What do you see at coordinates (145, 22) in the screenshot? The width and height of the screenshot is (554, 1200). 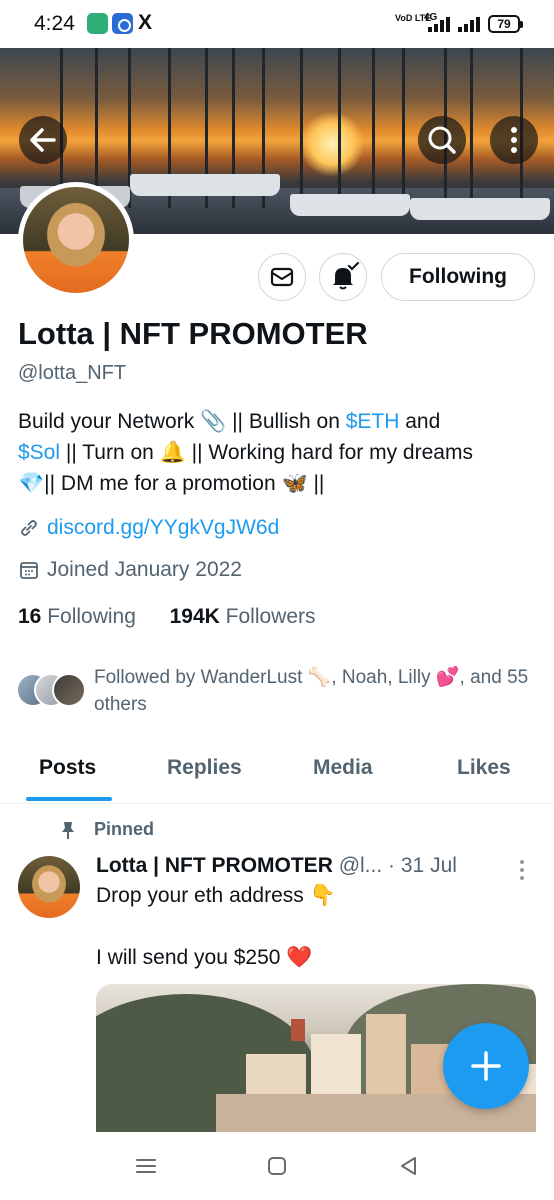 I see `x-logo-icon: X` at bounding box center [145, 22].